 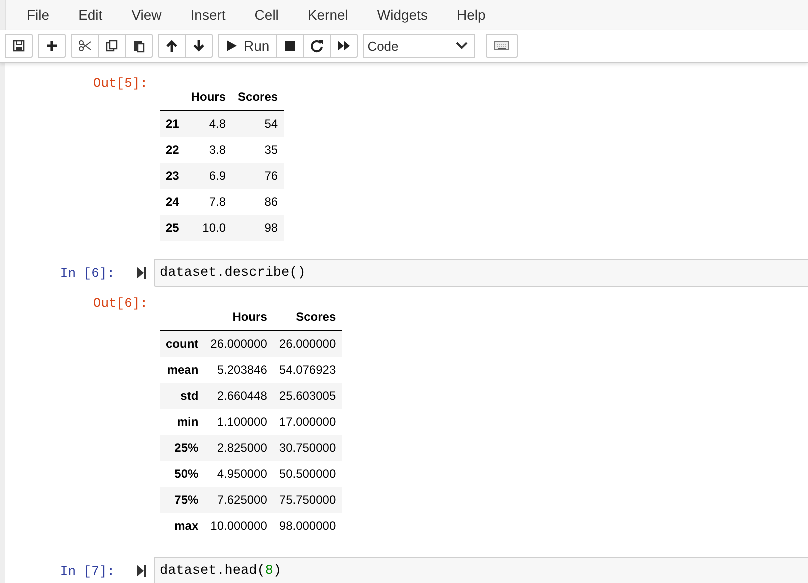 I want to click on row-index: 25%, so click(x=186, y=448).